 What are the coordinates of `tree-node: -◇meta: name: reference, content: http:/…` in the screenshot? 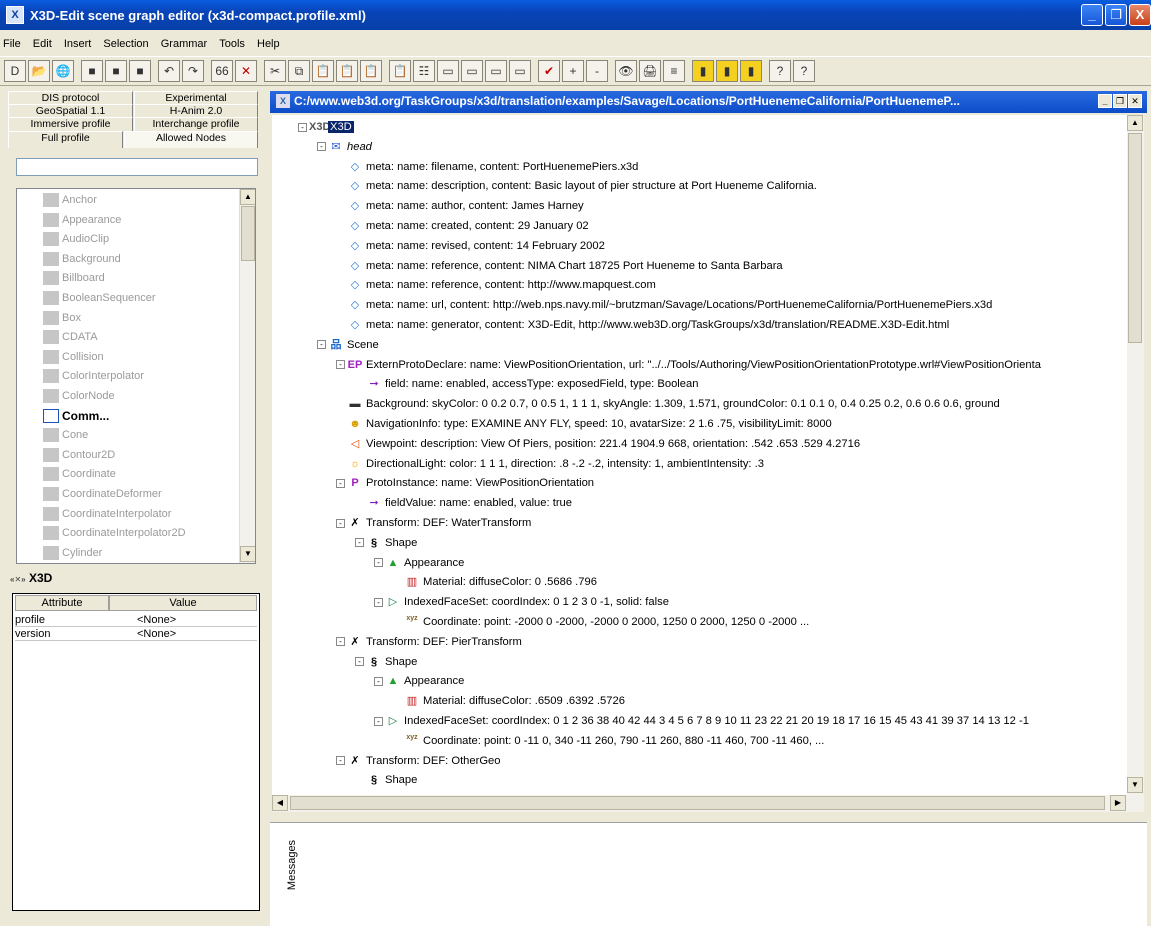 It's located at (496, 285).